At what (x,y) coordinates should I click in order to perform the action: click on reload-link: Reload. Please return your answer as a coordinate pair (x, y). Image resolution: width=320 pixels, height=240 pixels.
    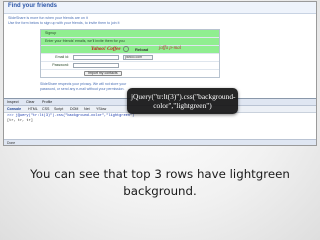
    Looking at the image, I should click on (141, 49).